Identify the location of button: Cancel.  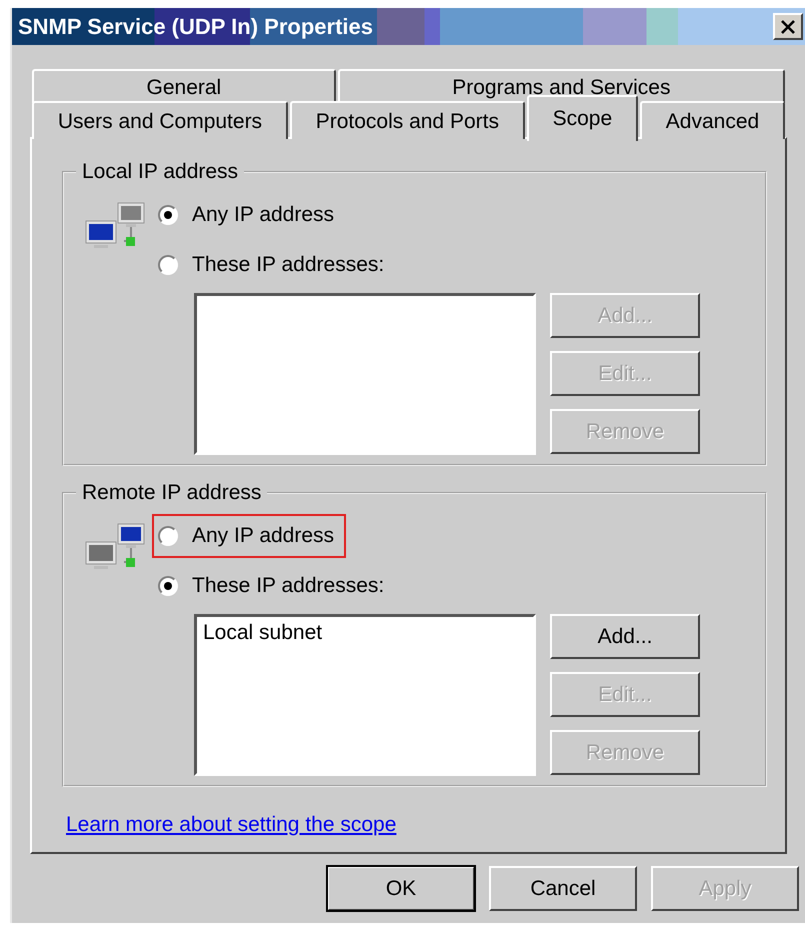
(563, 888).